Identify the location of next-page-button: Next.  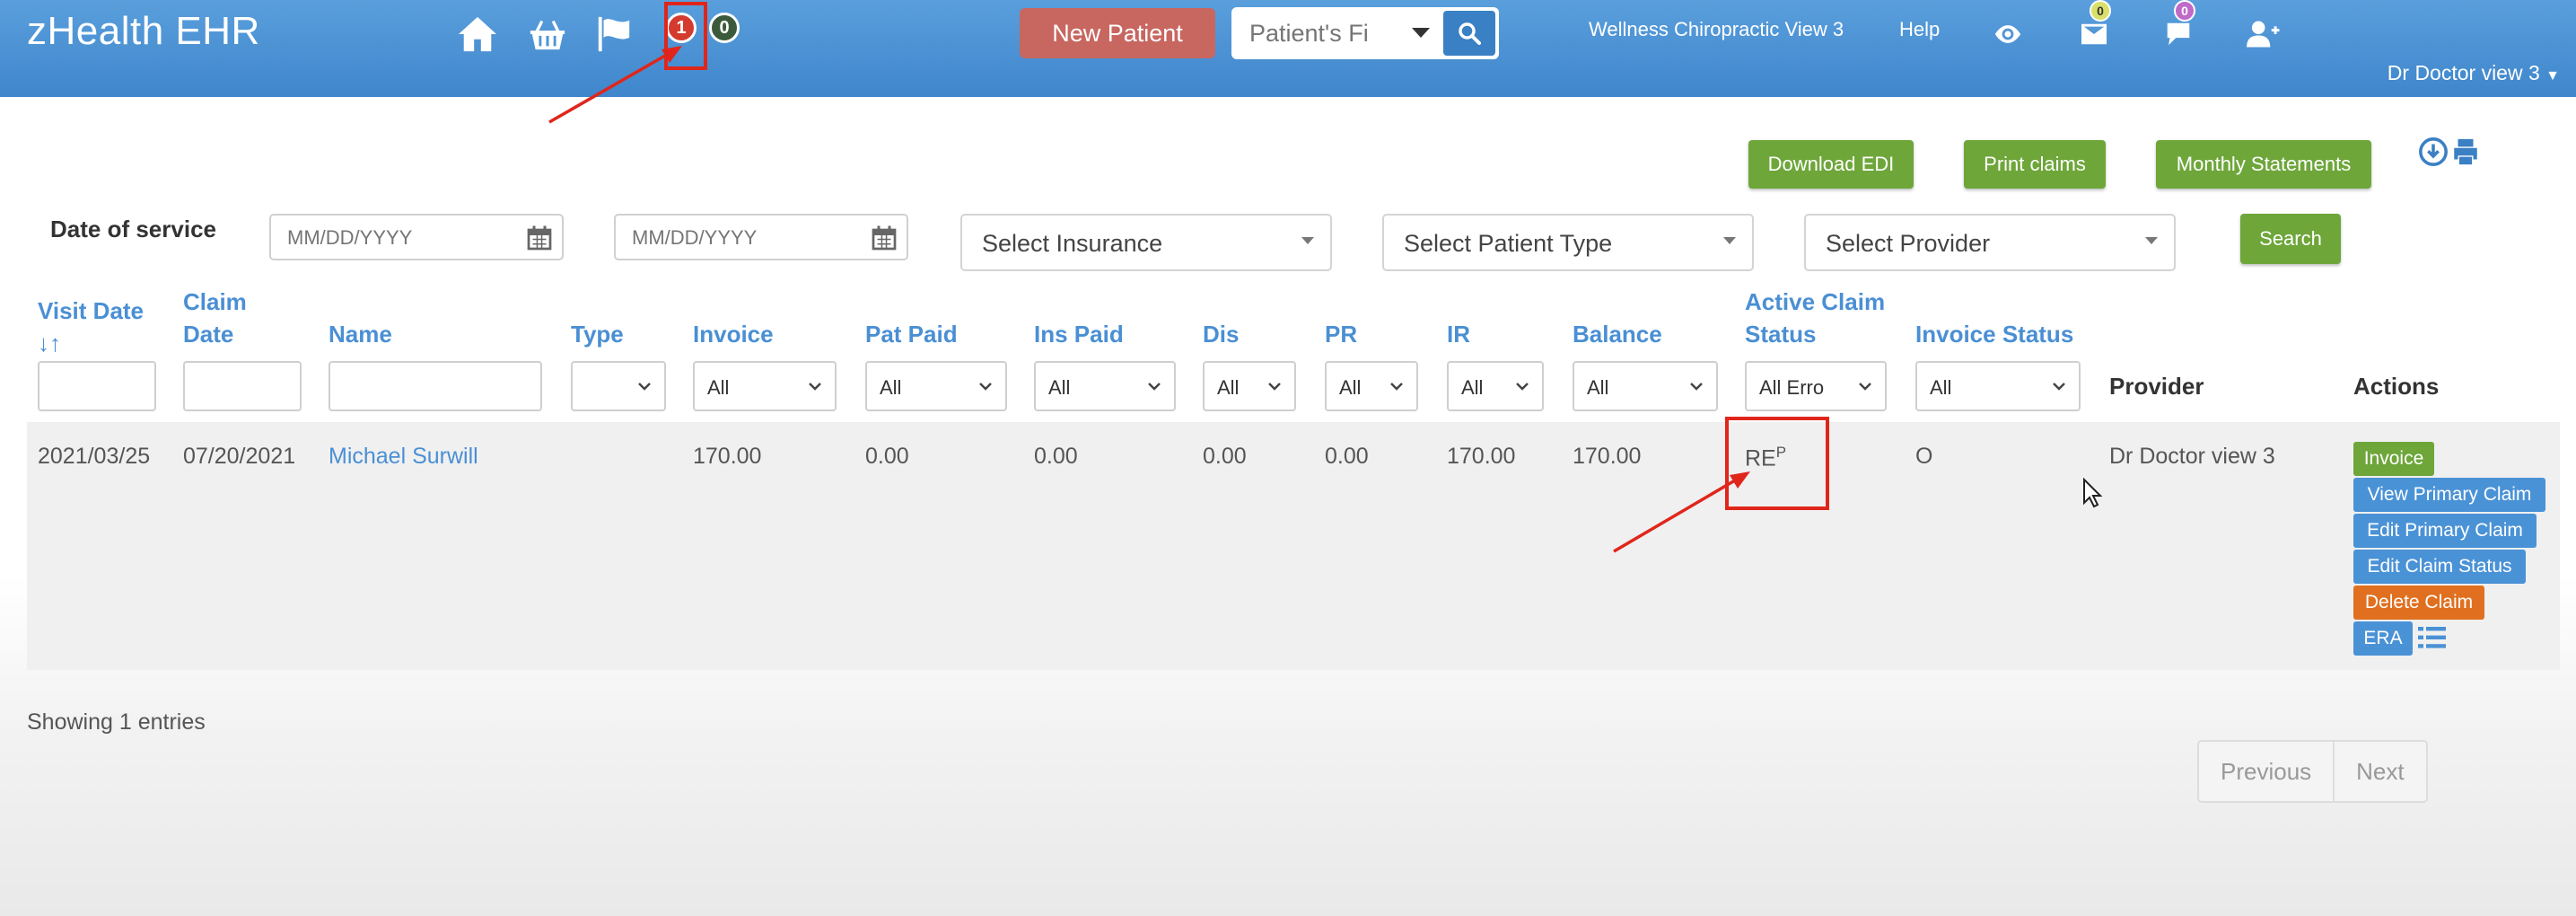
(2379, 771).